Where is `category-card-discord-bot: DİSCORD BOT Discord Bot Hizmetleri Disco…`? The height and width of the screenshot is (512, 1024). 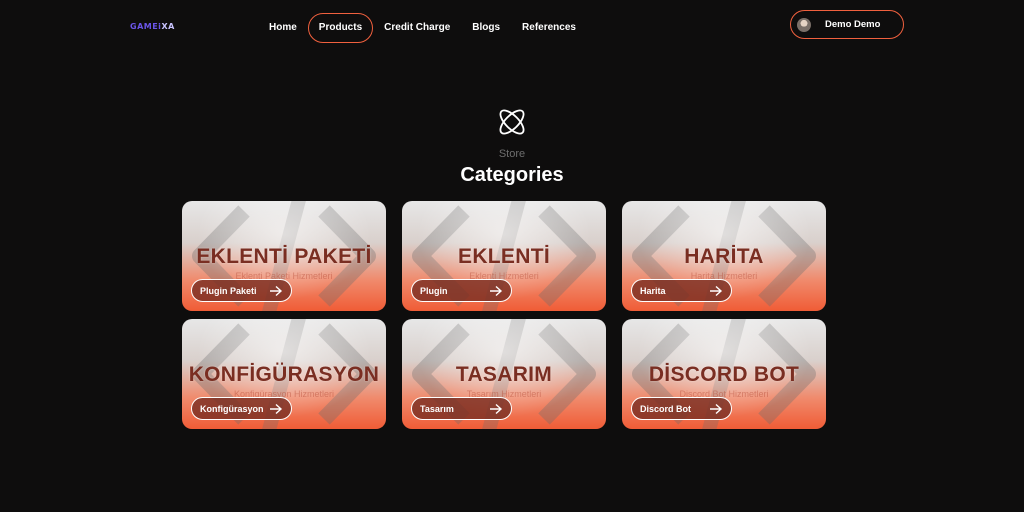
category-card-discord-bot: DİSCORD BOT Discord Bot Hizmetleri Disco… is located at coordinates (724, 374).